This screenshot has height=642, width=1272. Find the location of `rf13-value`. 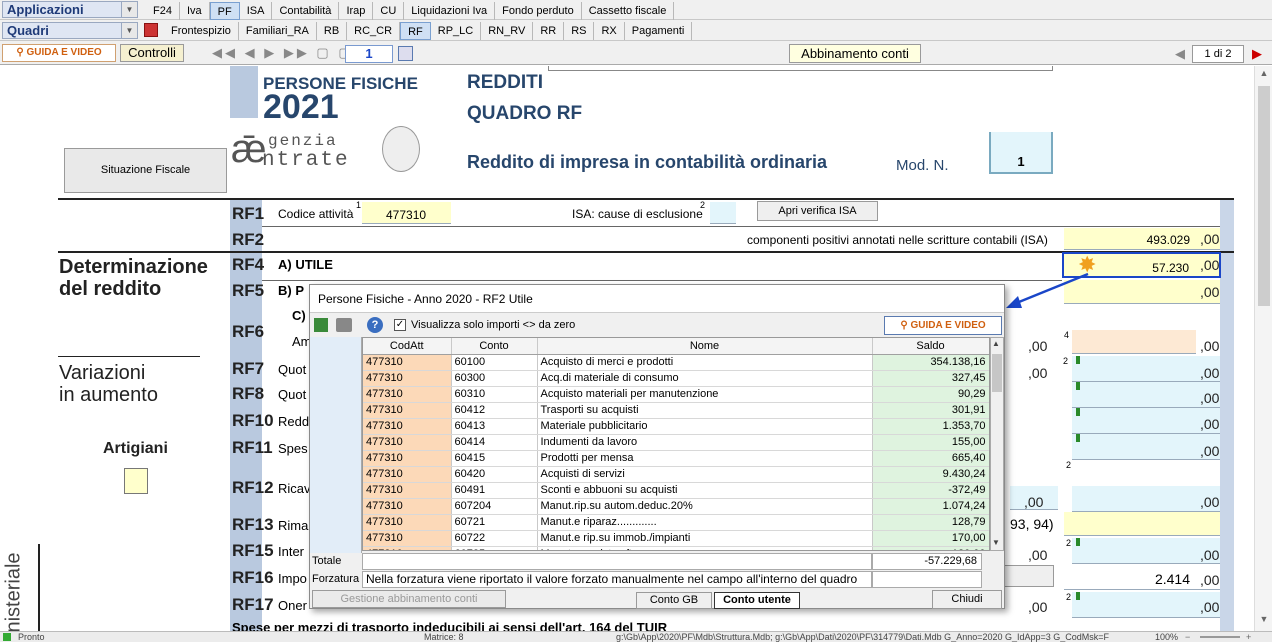

rf13-value is located at coordinates (1142, 524).